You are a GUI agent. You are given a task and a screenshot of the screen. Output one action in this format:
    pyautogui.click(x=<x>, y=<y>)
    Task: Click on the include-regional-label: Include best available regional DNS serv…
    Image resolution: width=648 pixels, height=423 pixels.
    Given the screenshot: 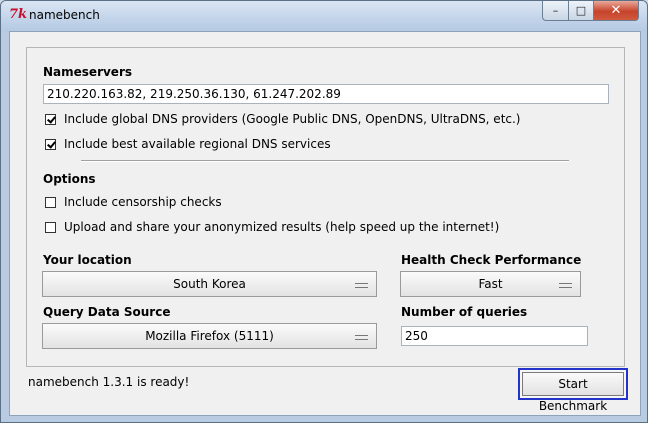 What is the action you would take?
    pyautogui.click(x=197, y=144)
    